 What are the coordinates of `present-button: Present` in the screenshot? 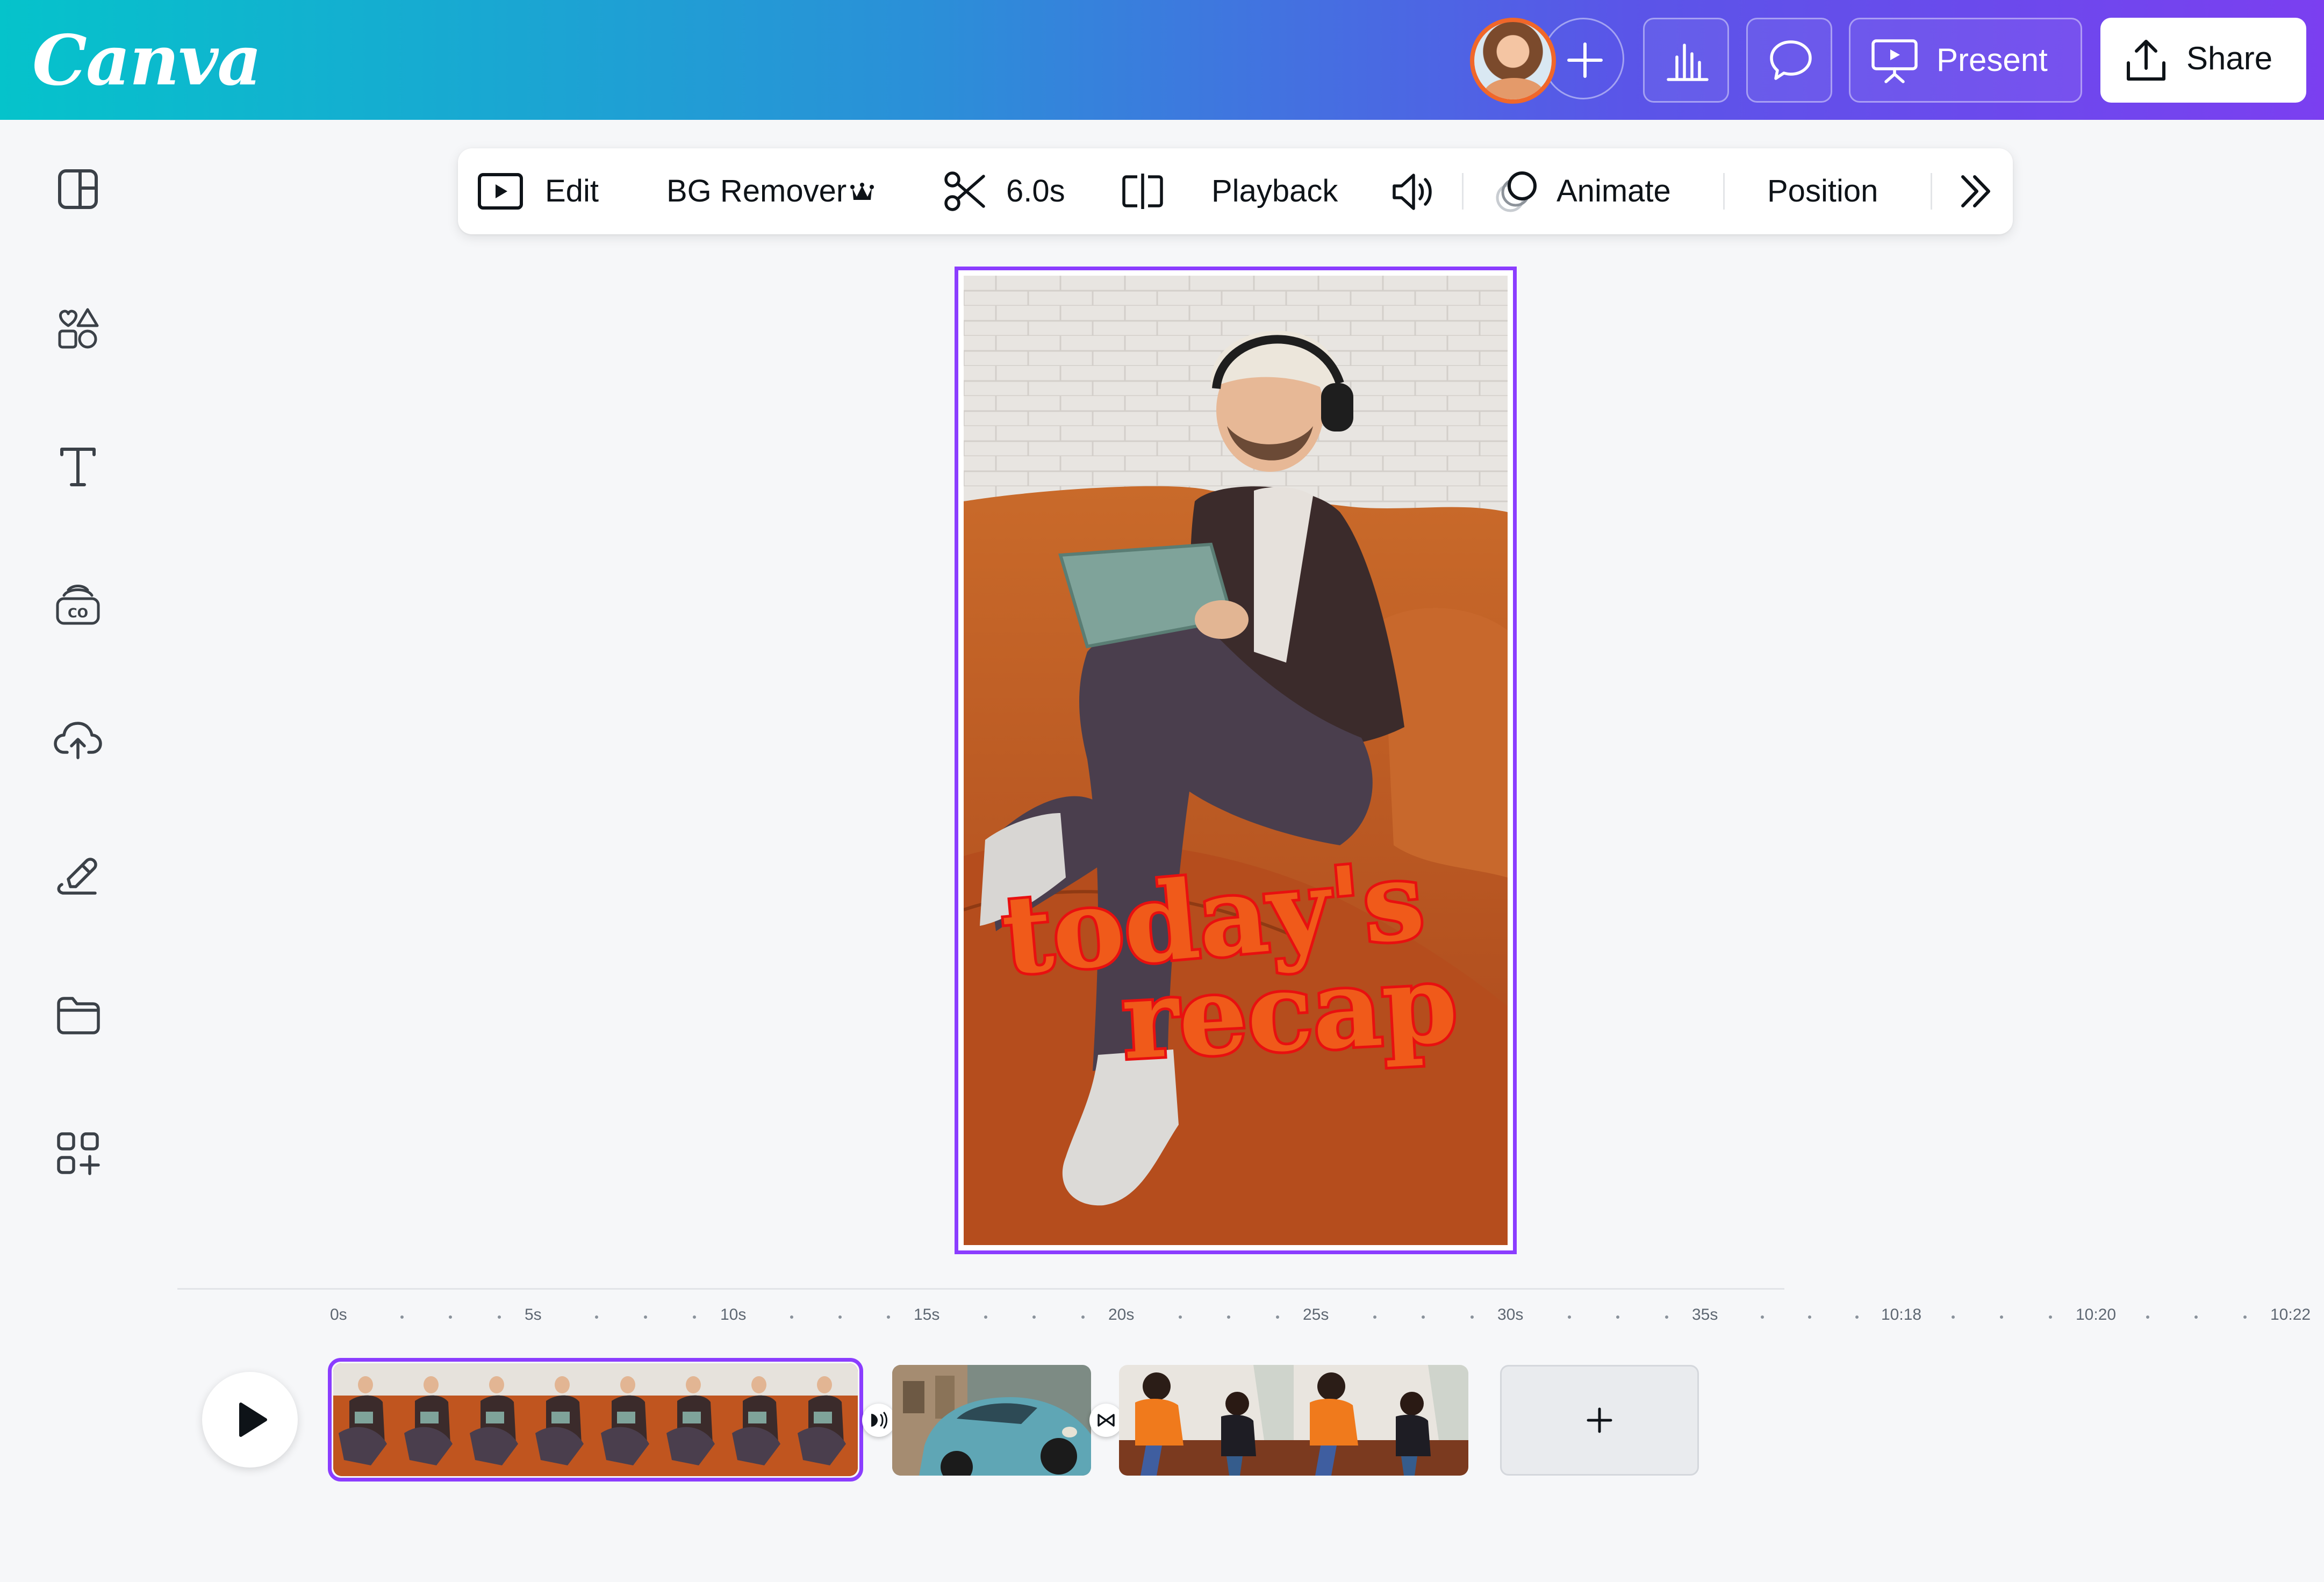 It's located at (1965, 60).